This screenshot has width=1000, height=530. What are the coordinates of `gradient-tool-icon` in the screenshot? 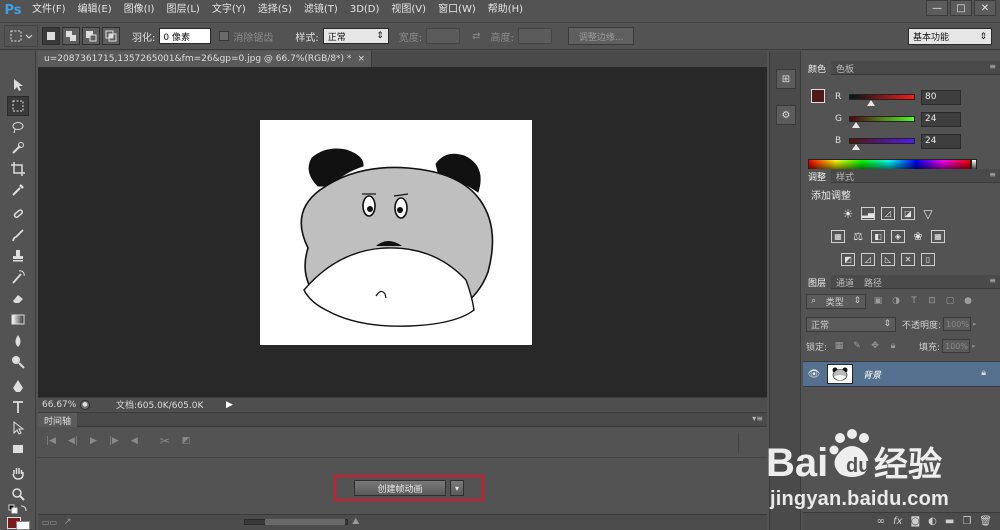 It's located at (18, 319).